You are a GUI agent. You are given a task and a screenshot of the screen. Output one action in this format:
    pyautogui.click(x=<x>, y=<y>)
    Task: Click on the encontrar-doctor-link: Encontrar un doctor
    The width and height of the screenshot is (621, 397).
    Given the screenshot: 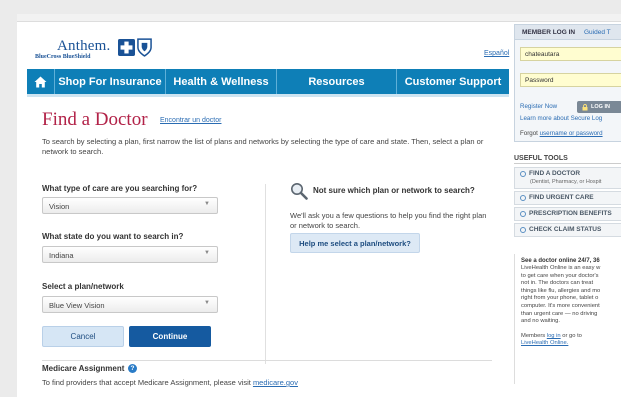 What is the action you would take?
    pyautogui.click(x=190, y=120)
    